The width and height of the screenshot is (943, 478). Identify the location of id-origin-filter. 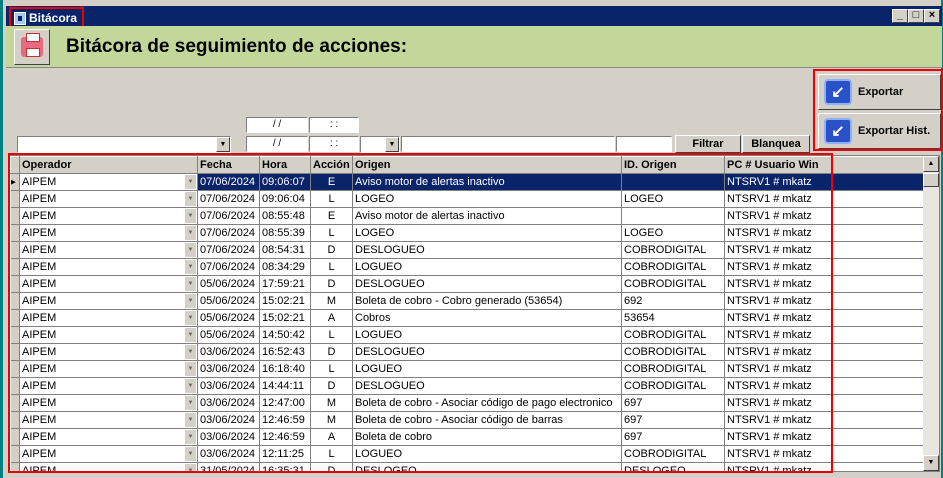
(644, 144).